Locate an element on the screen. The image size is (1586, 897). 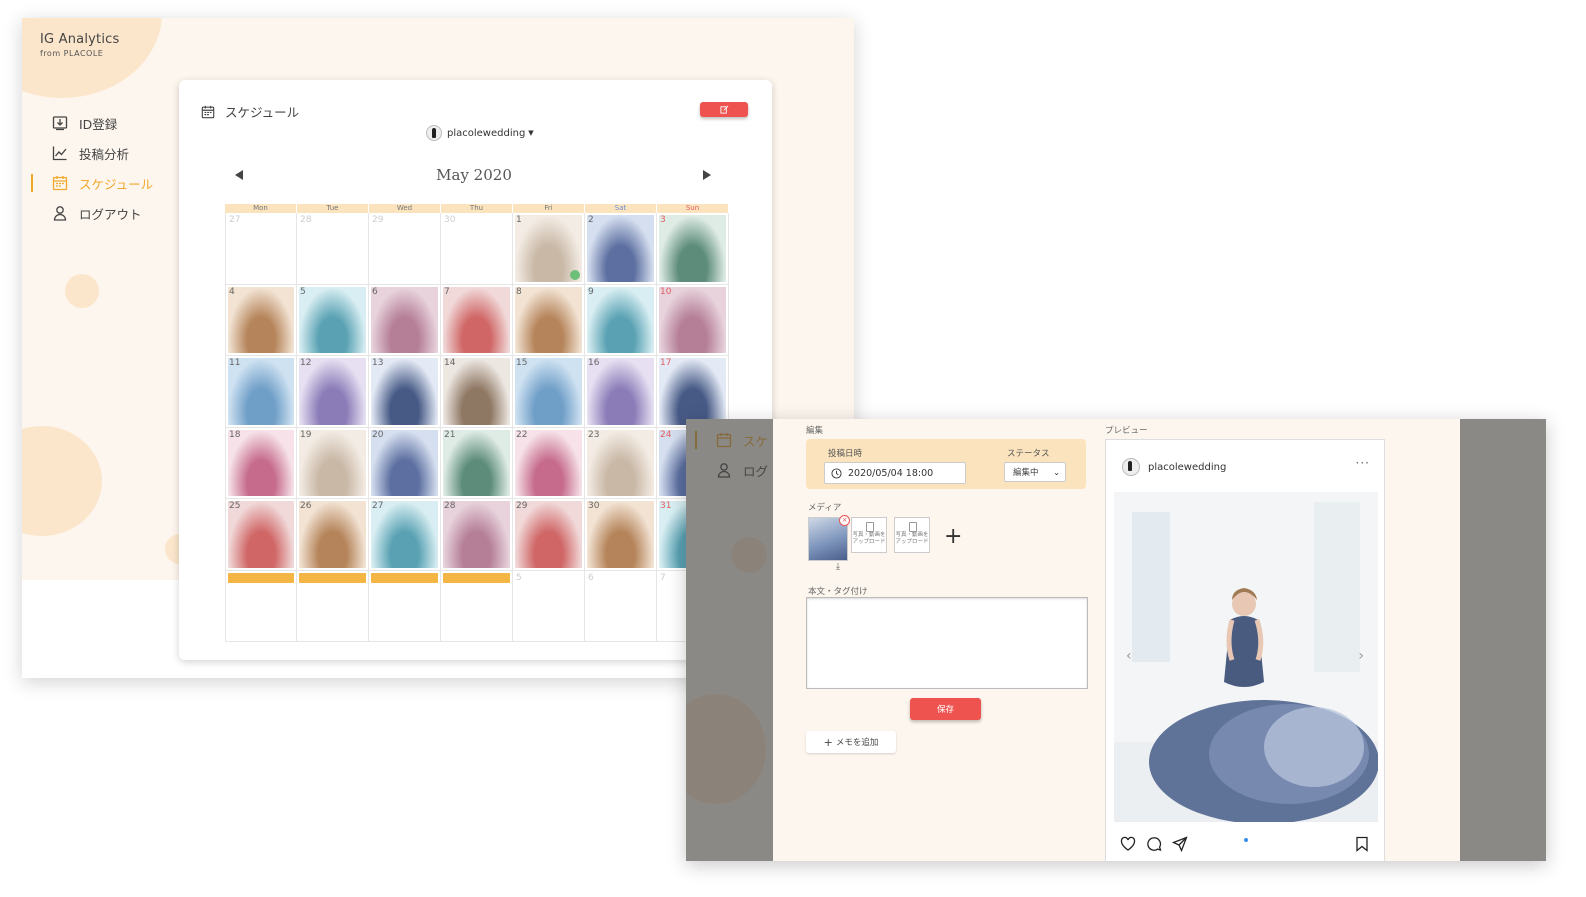
sidebar-item-logout: ログアウト is located at coordinates (97, 213).